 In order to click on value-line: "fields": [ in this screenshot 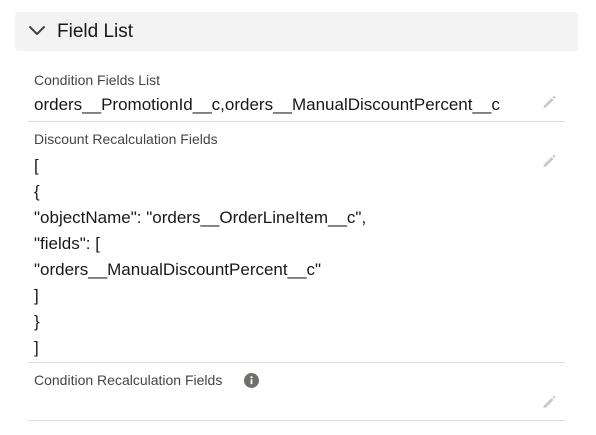, I will do `click(67, 243)`.